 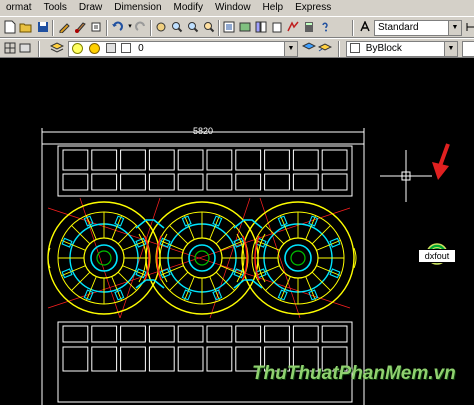 What do you see at coordinates (90, 8) in the screenshot?
I see `menu-draw: Draw` at bounding box center [90, 8].